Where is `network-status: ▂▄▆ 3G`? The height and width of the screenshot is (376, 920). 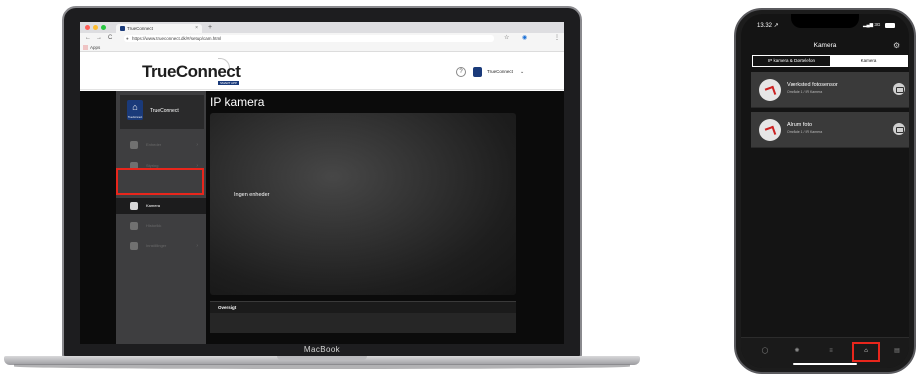 network-status: ▂▄▆ 3G is located at coordinates (871, 25).